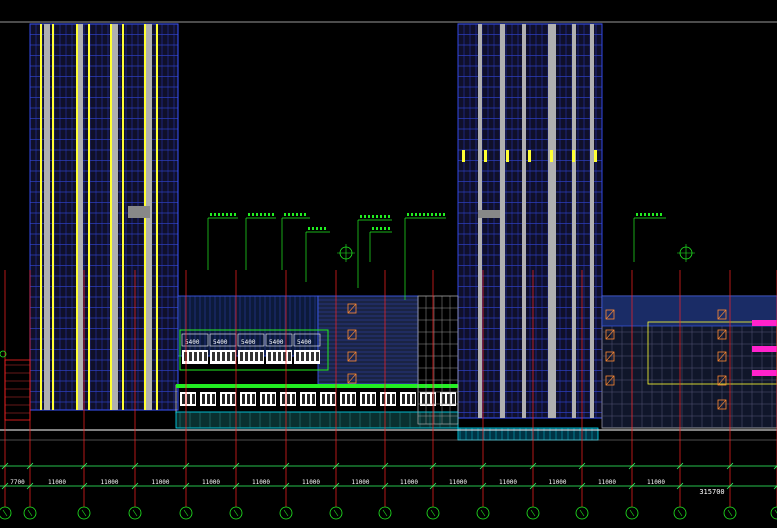 Image resolution: width=777 pixels, height=528 pixels. What do you see at coordinates (317, 386) in the screenshot?
I see `retail-green-band` at bounding box center [317, 386].